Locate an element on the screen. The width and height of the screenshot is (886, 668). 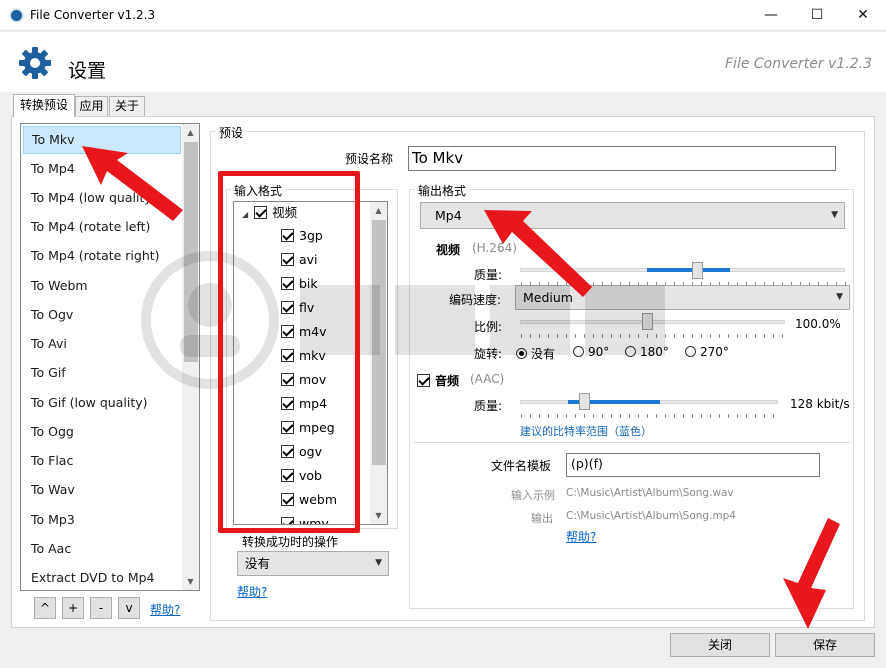
output-format-value: Mp4 is located at coordinates (448, 215).